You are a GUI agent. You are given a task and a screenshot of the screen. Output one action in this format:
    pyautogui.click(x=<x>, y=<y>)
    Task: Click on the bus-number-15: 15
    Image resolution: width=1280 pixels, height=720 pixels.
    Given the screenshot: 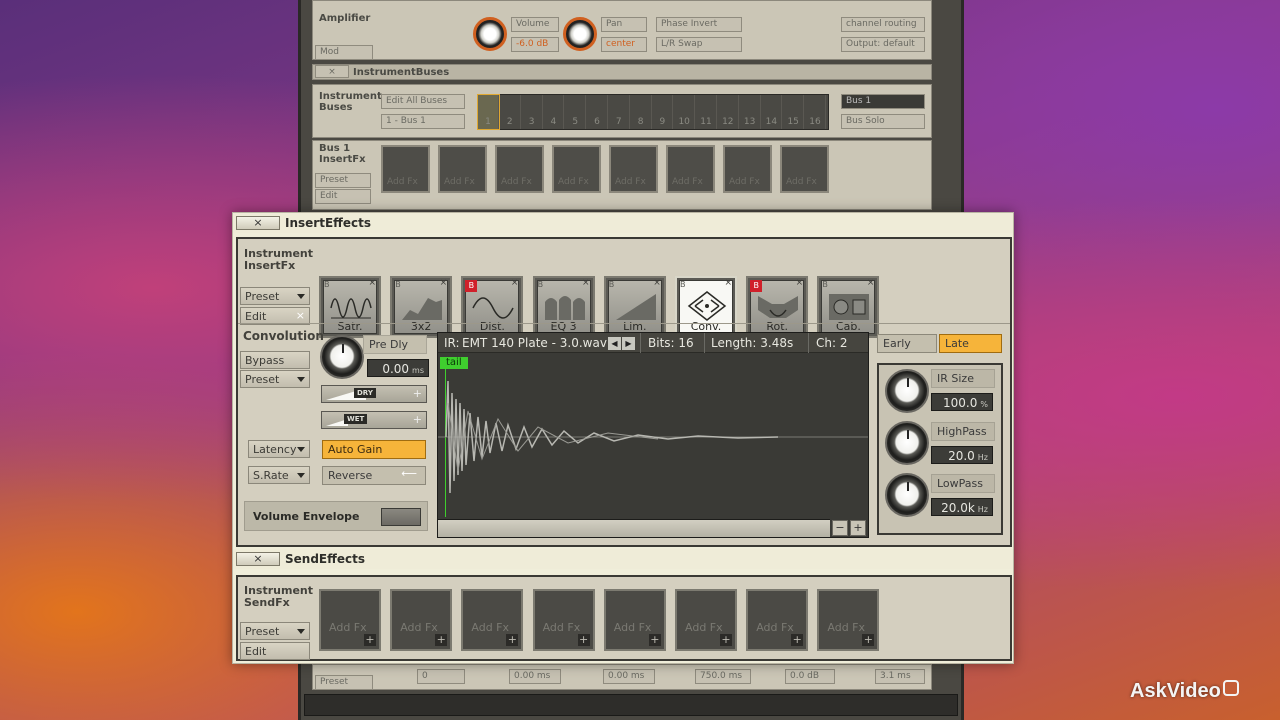 What is the action you would take?
    pyautogui.click(x=794, y=112)
    